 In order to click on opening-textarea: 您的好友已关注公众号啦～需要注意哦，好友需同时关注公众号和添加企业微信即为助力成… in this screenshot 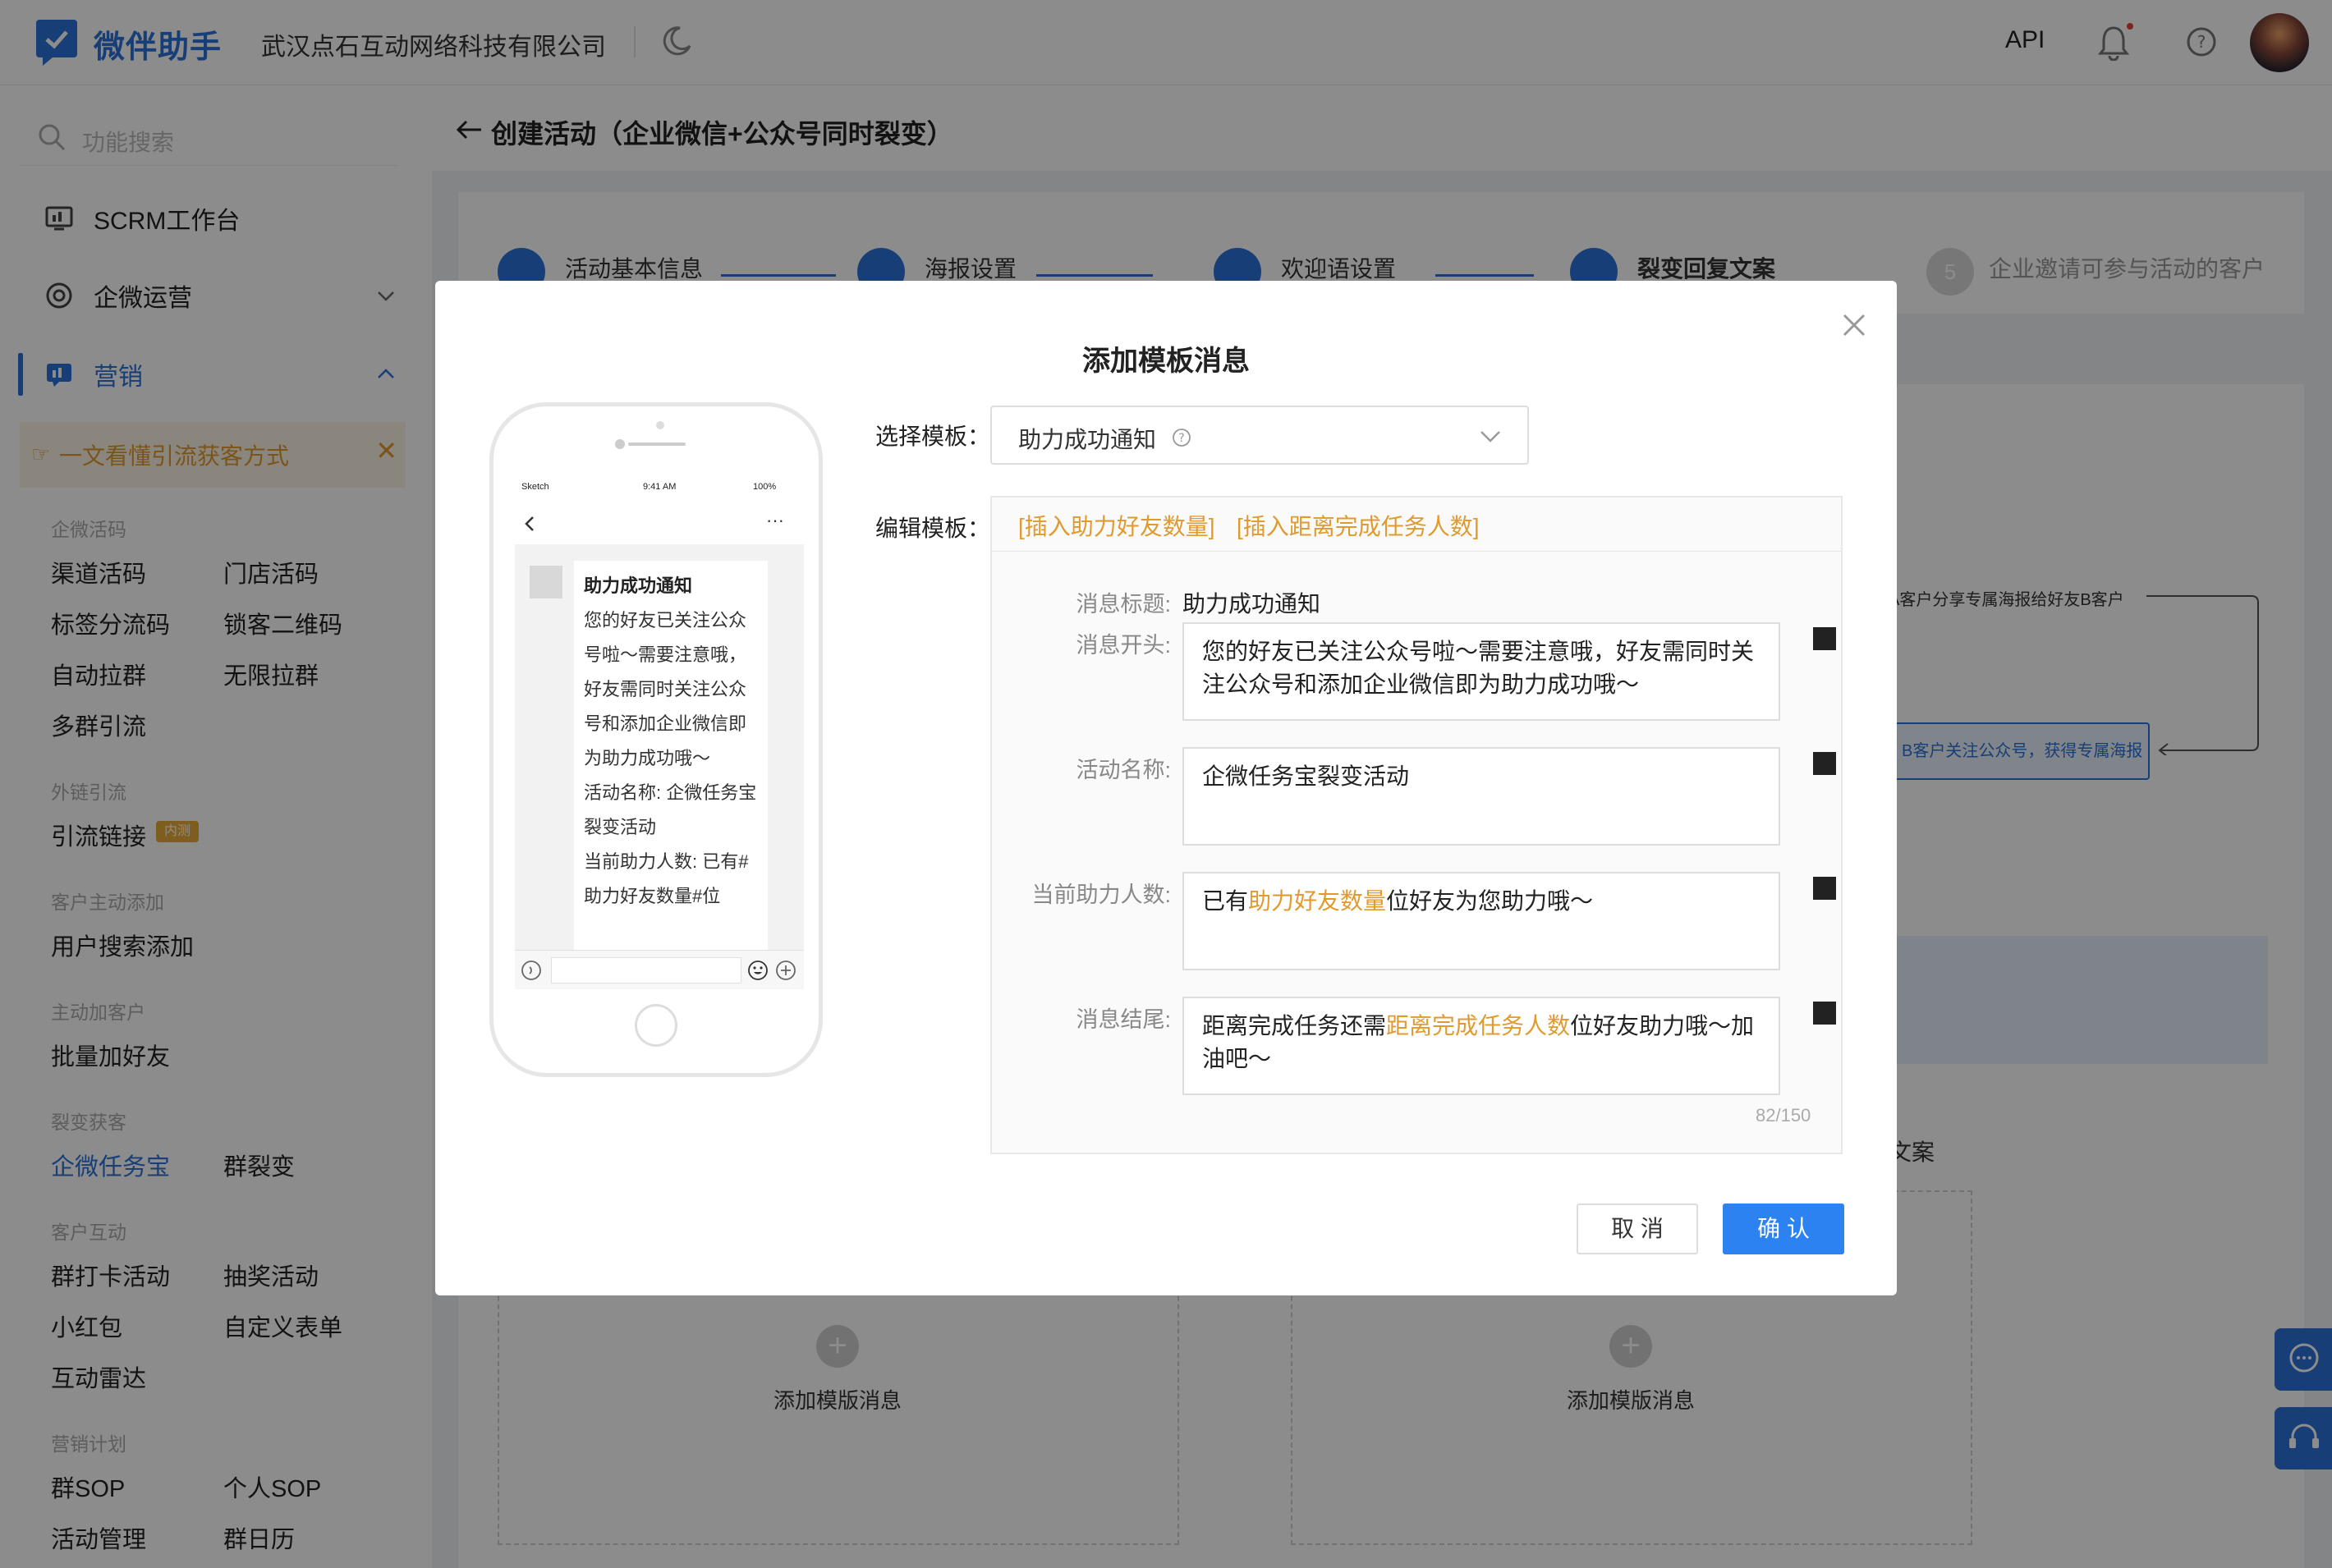, I will do `click(1481, 671)`.